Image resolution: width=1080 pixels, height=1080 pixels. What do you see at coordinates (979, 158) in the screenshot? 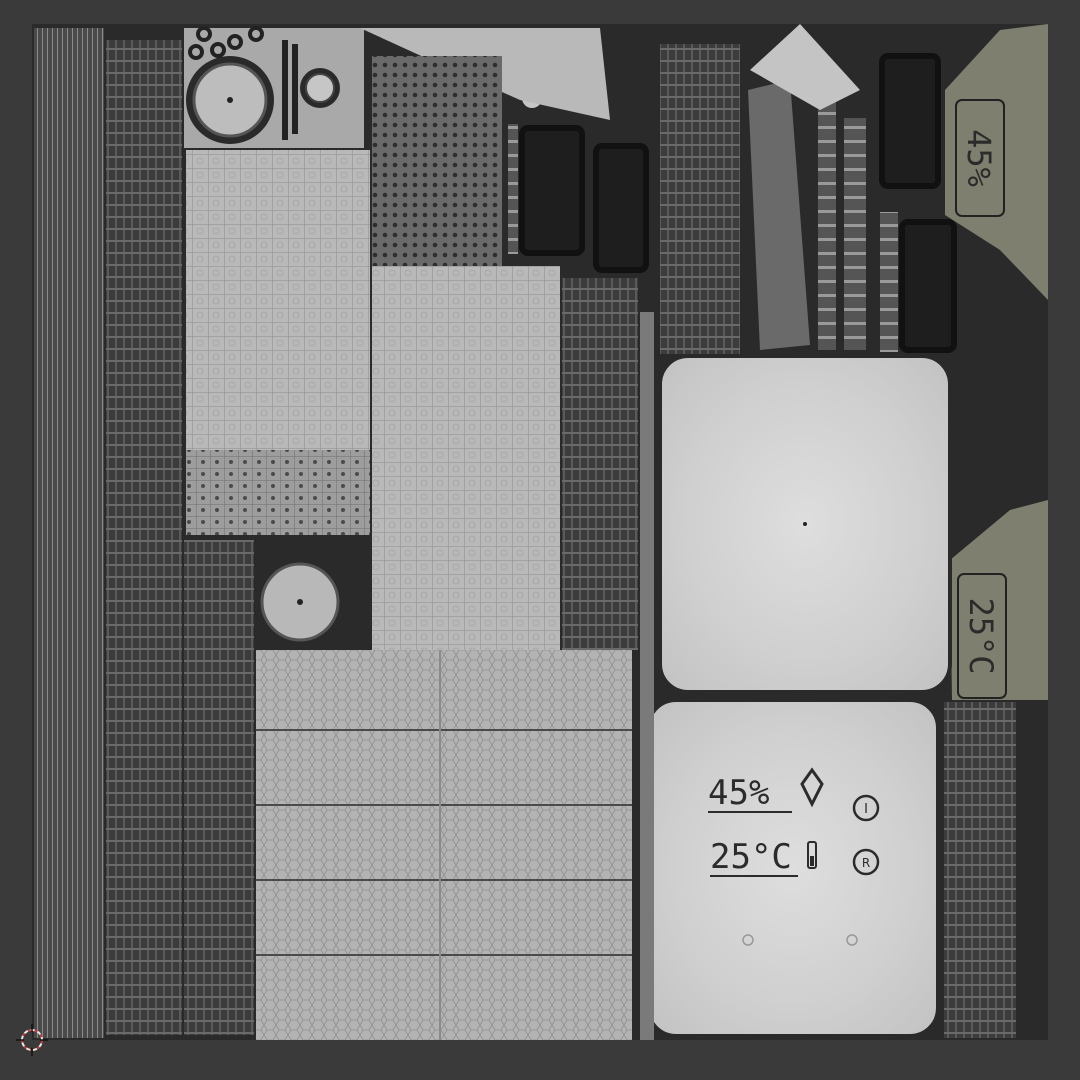
I see `side-humidity-text: 45%` at bounding box center [979, 158].